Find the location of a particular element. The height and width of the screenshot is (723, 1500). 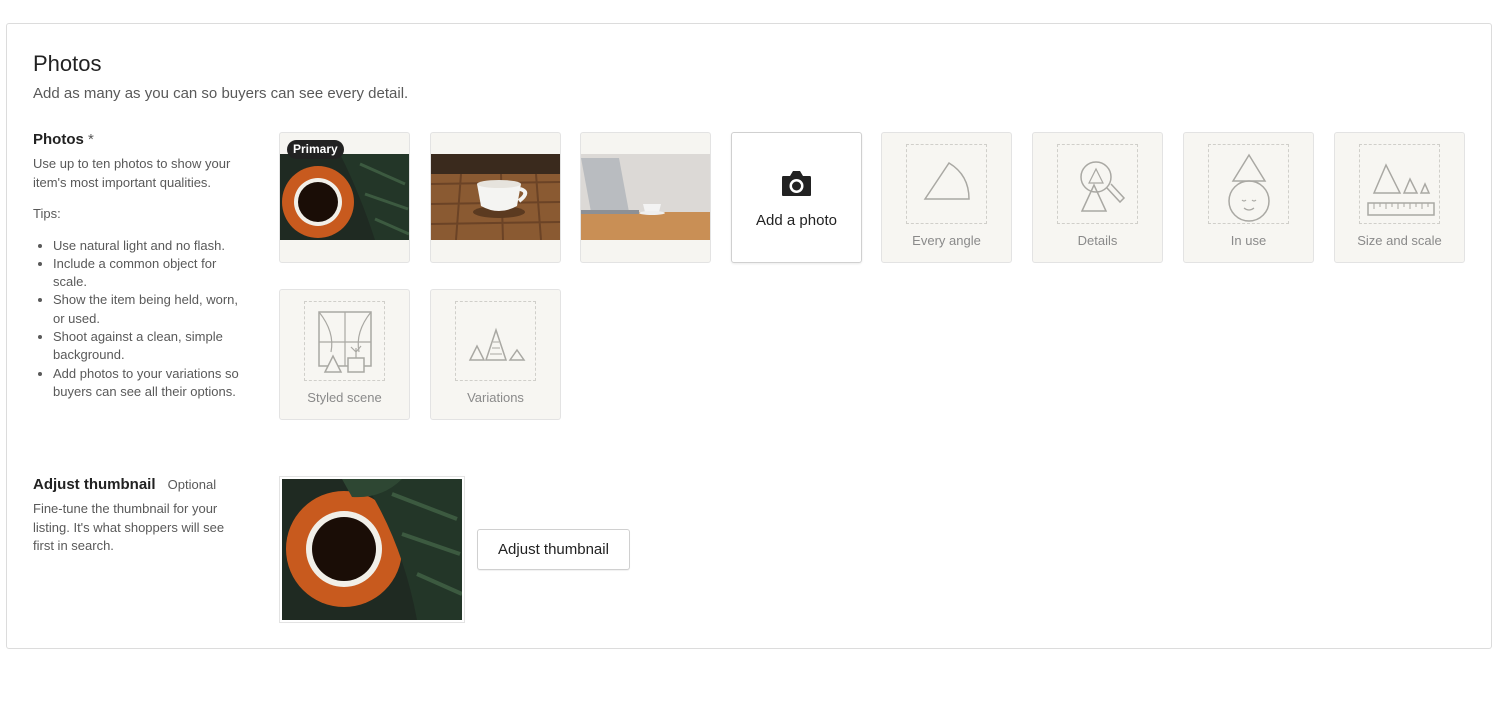

placeholder-label: Size and scale is located at coordinates (1399, 240).